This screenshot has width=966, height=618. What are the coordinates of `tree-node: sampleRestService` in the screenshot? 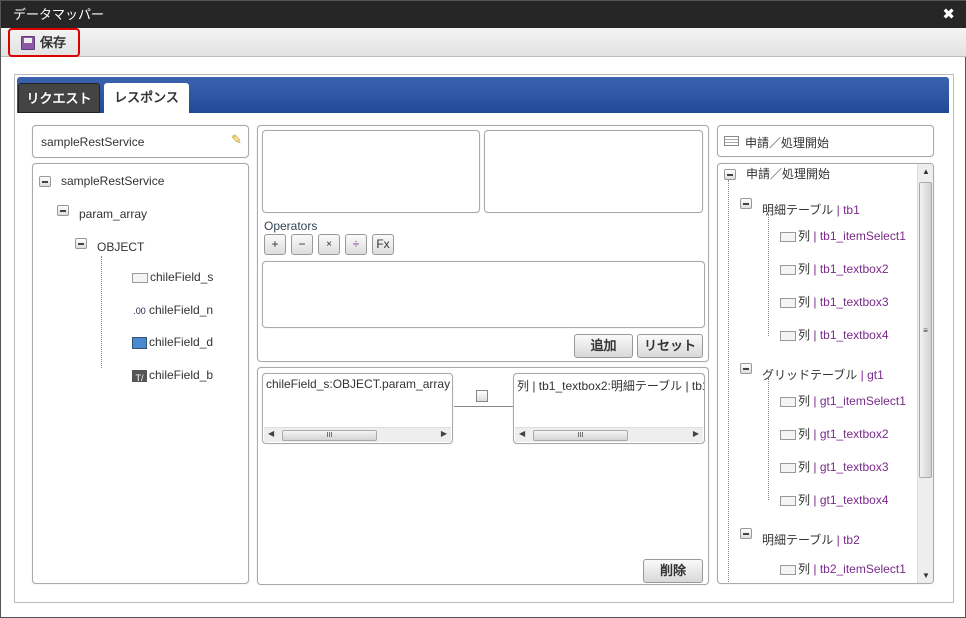 It's located at (102, 181).